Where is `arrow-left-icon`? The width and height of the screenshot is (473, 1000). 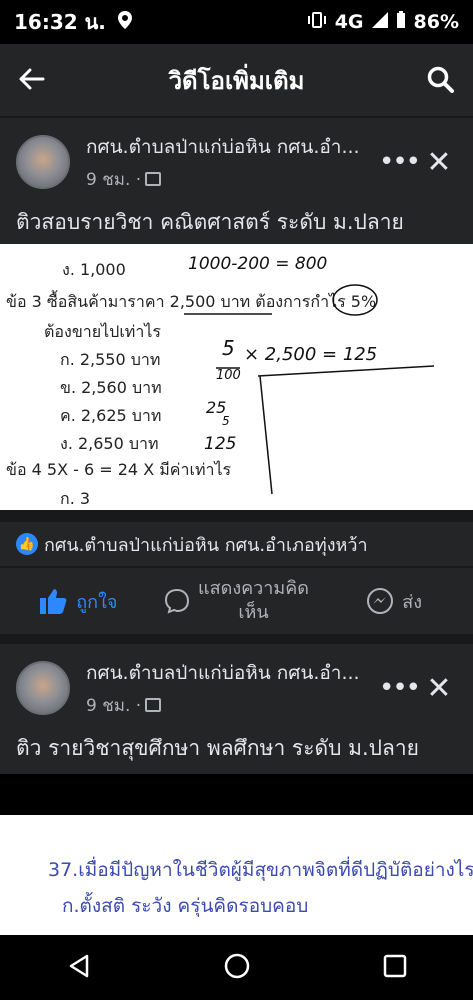
arrow-left-icon is located at coordinates (32, 78).